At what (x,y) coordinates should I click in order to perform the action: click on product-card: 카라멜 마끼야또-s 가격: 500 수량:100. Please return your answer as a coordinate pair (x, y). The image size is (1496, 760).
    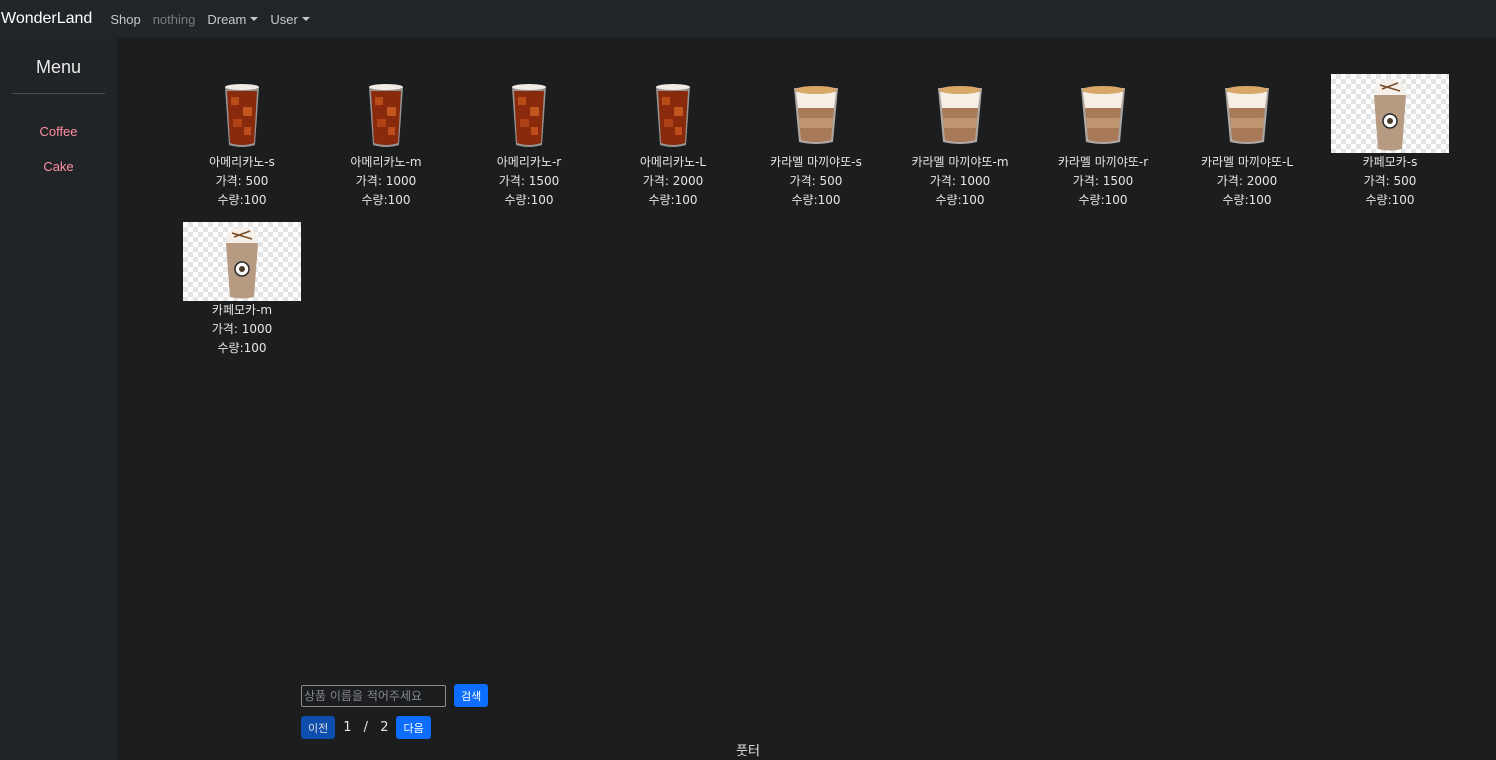
    Looking at the image, I should click on (816, 142).